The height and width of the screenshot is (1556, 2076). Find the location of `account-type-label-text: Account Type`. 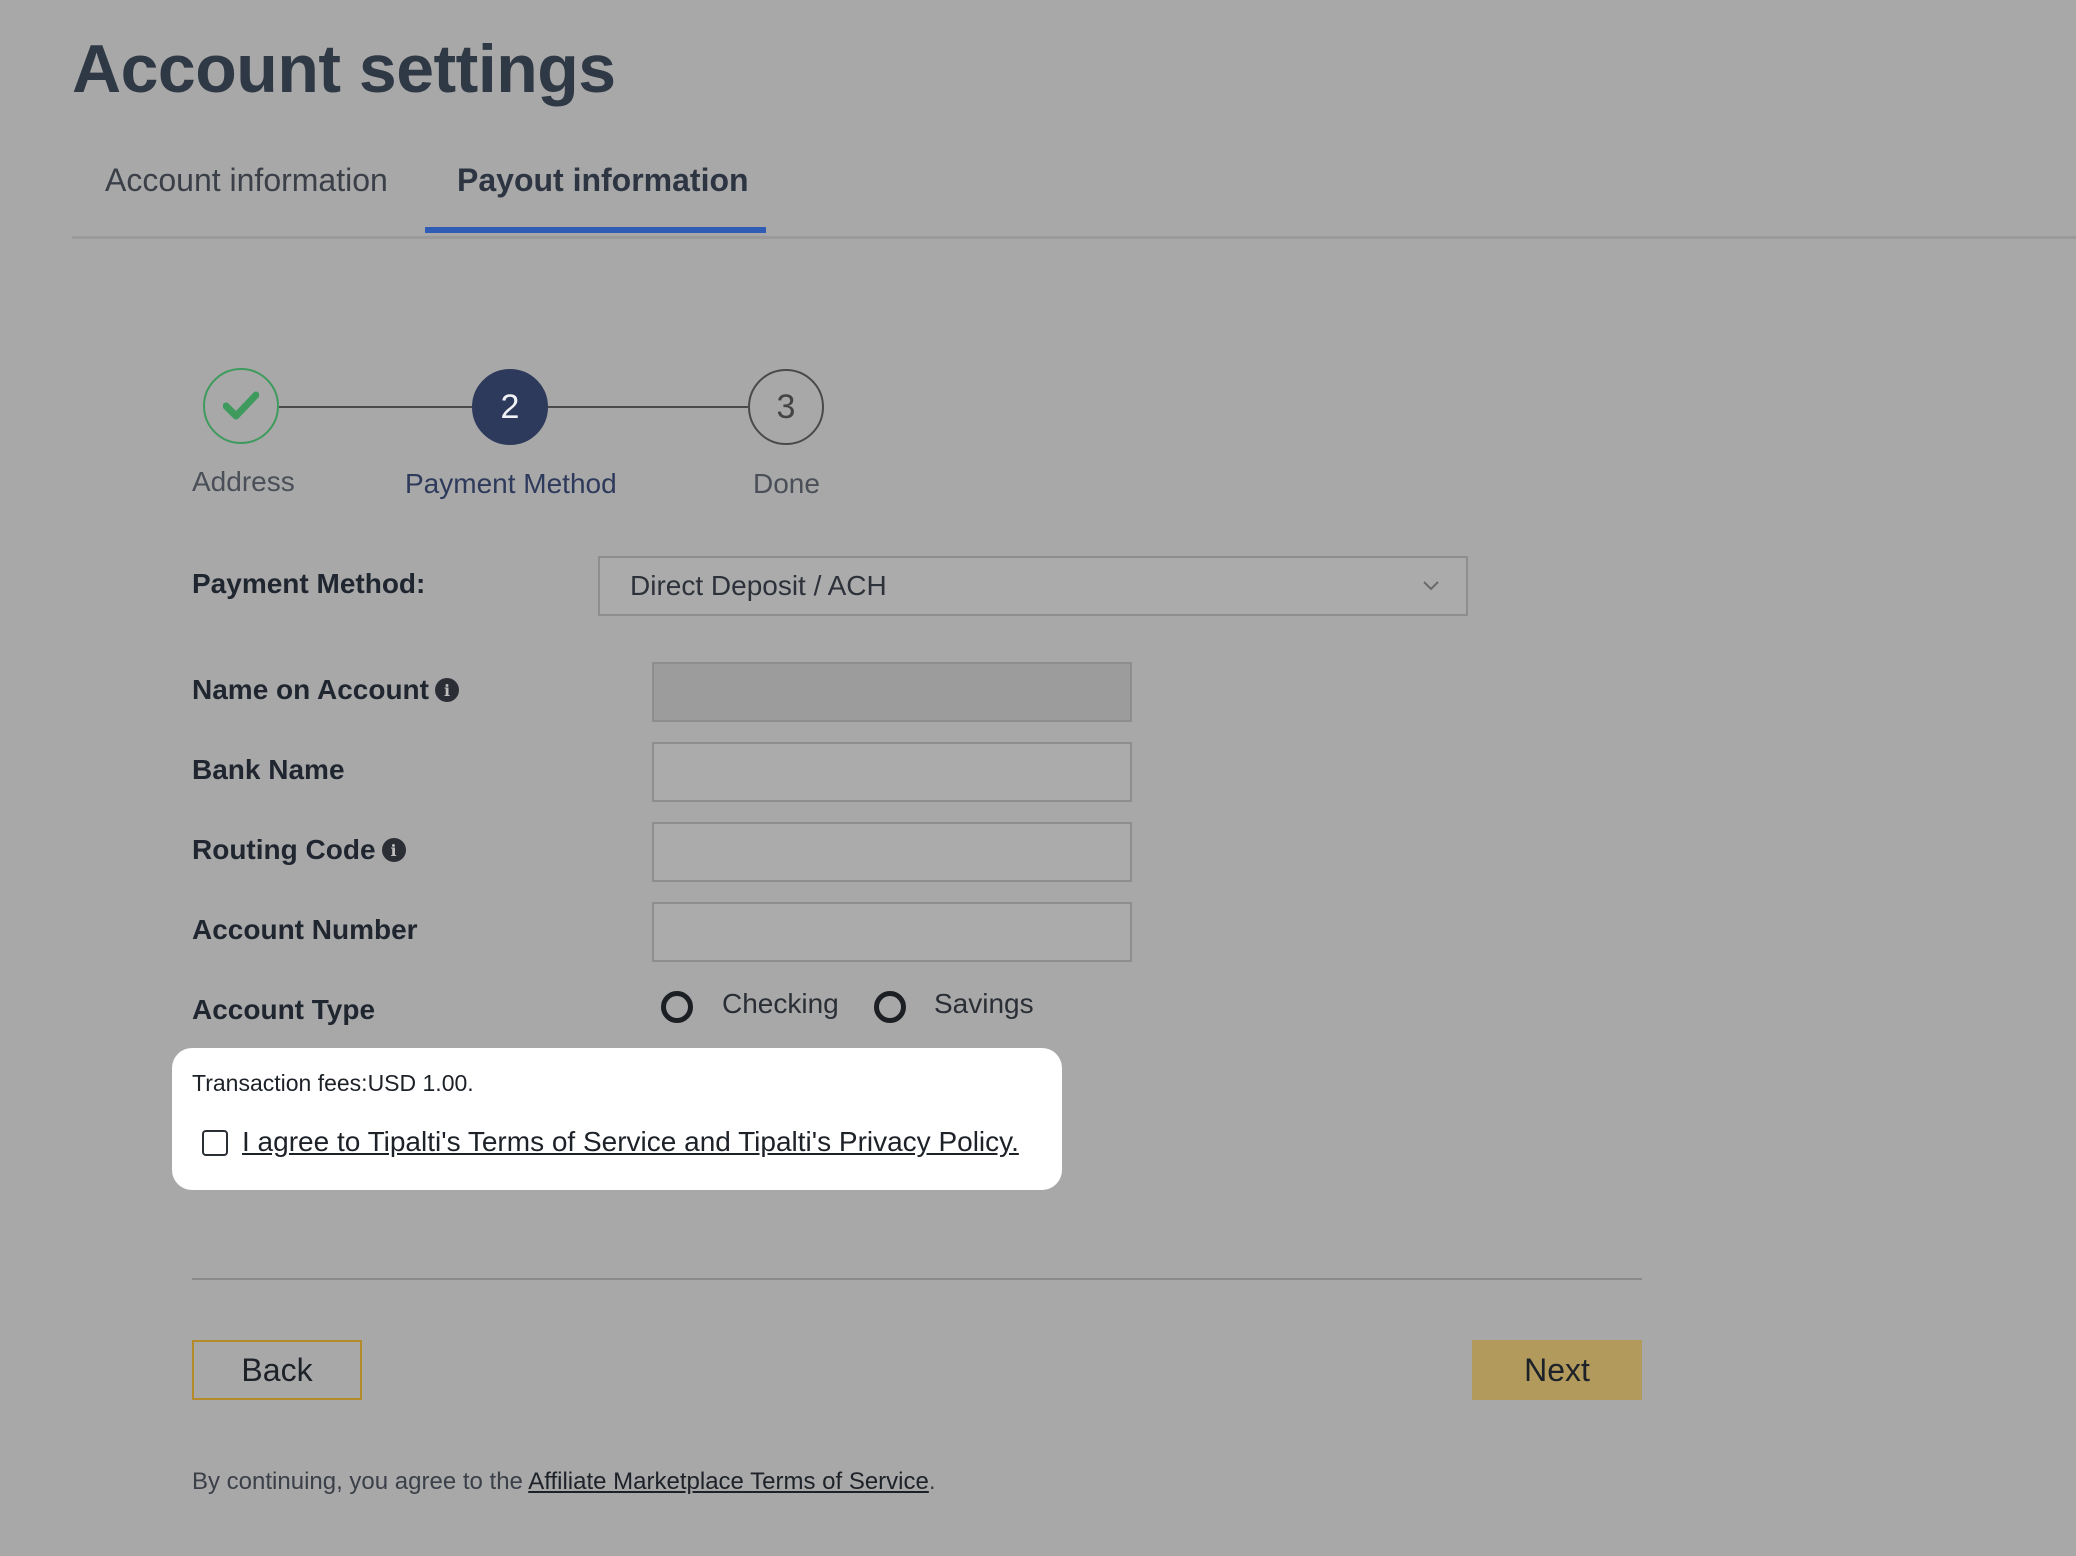

account-type-label-text: Account Type is located at coordinates (284, 1009).